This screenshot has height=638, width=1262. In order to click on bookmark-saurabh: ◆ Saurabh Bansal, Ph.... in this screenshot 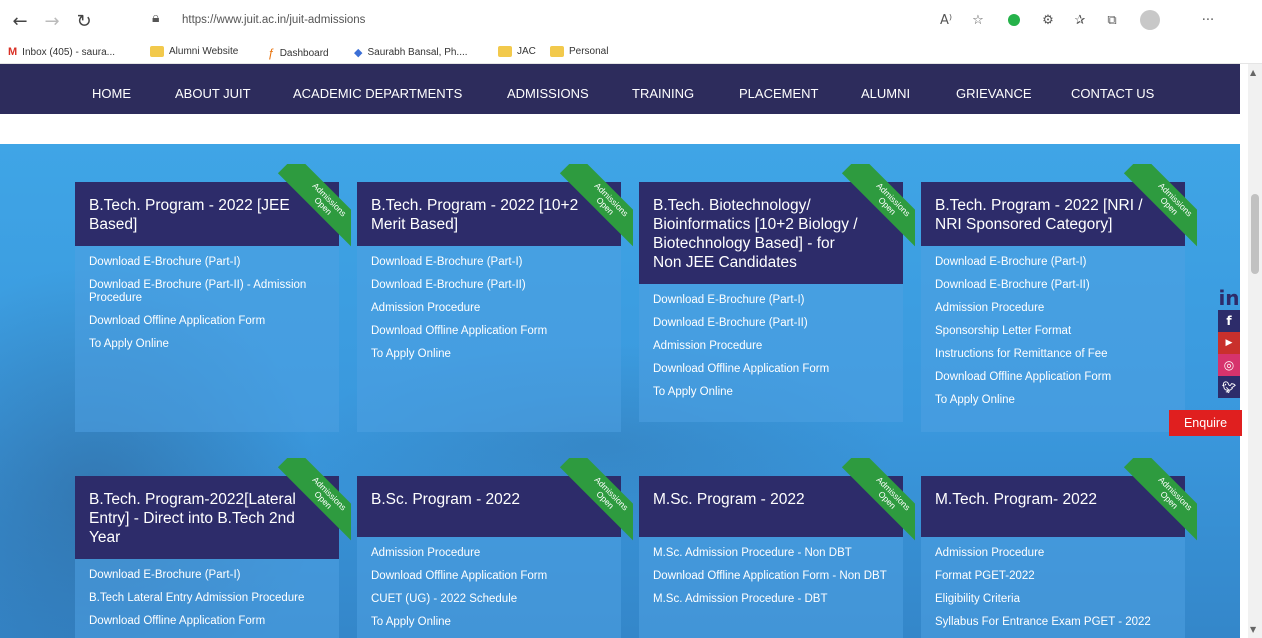, I will do `click(411, 52)`.